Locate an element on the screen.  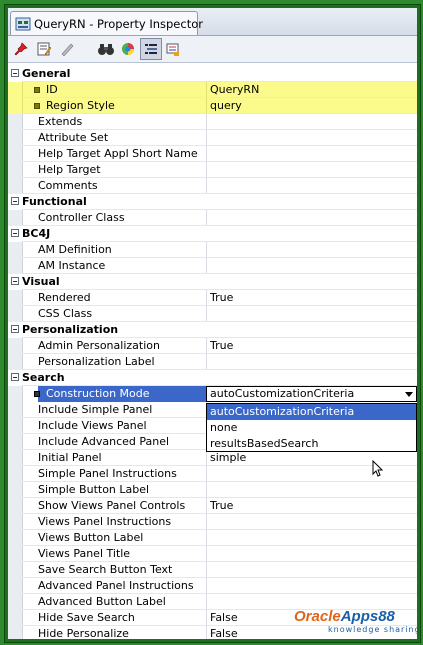
category-functional: Functional is located at coordinates (212, 202).